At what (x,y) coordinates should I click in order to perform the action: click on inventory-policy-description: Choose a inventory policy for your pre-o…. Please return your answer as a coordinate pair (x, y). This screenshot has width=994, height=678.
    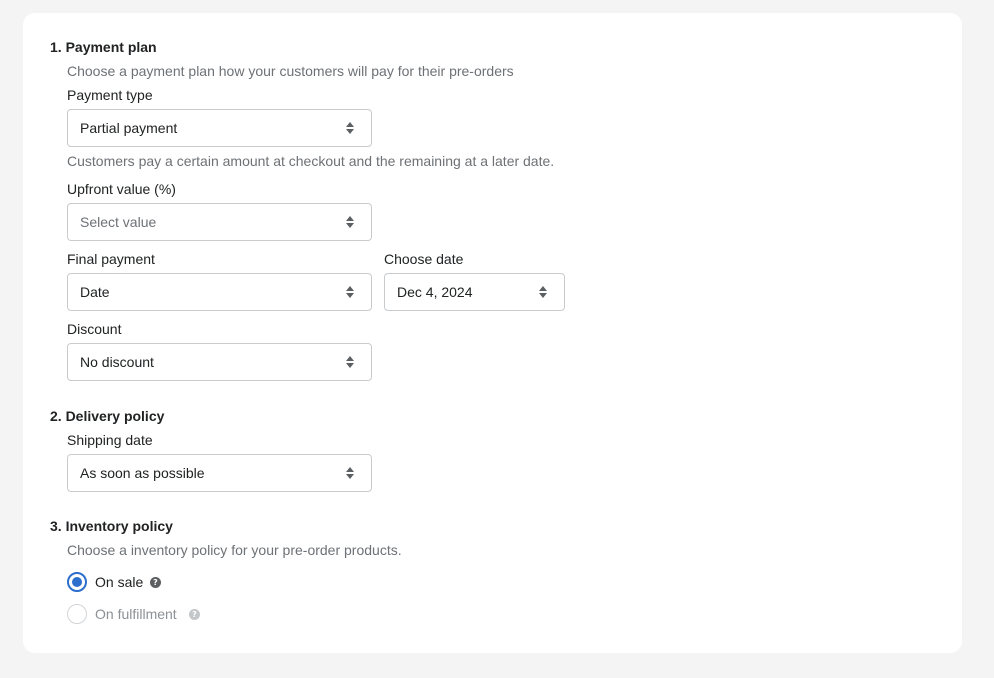
    Looking at the image, I should click on (234, 550).